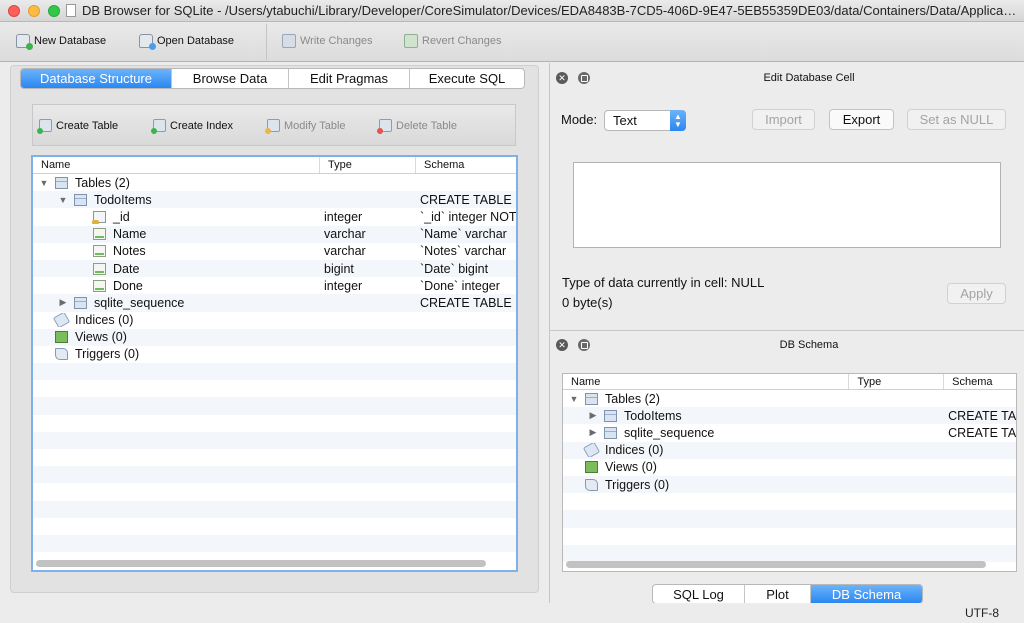 The width and height of the screenshot is (1024, 623). Describe the element at coordinates (956, 119) in the screenshot. I see `set-null-button: Set as NULL` at that location.